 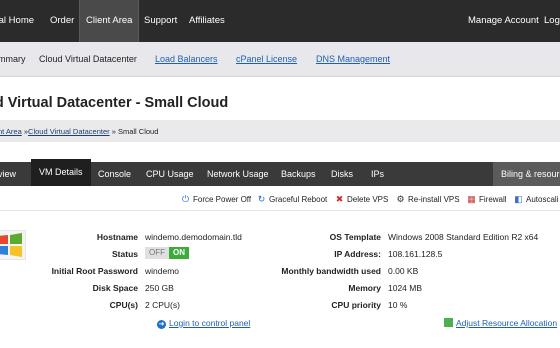 I want to click on login-control-panel-link: ➜ Login to control panel, so click(x=203, y=323).